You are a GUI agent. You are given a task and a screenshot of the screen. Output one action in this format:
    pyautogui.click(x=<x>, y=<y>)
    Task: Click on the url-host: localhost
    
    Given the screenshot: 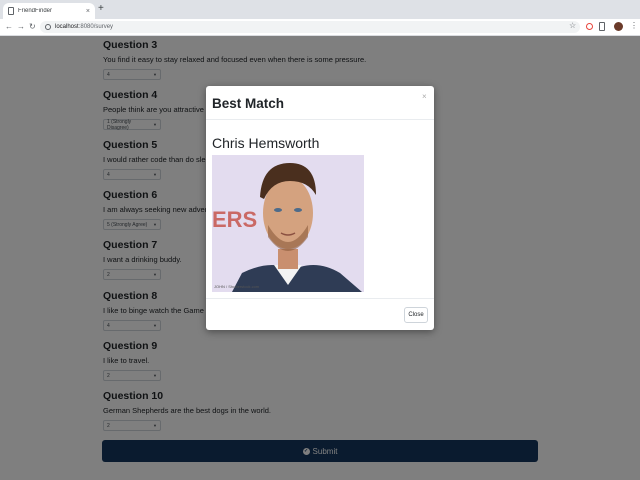 What is the action you would take?
    pyautogui.click(x=67, y=27)
    